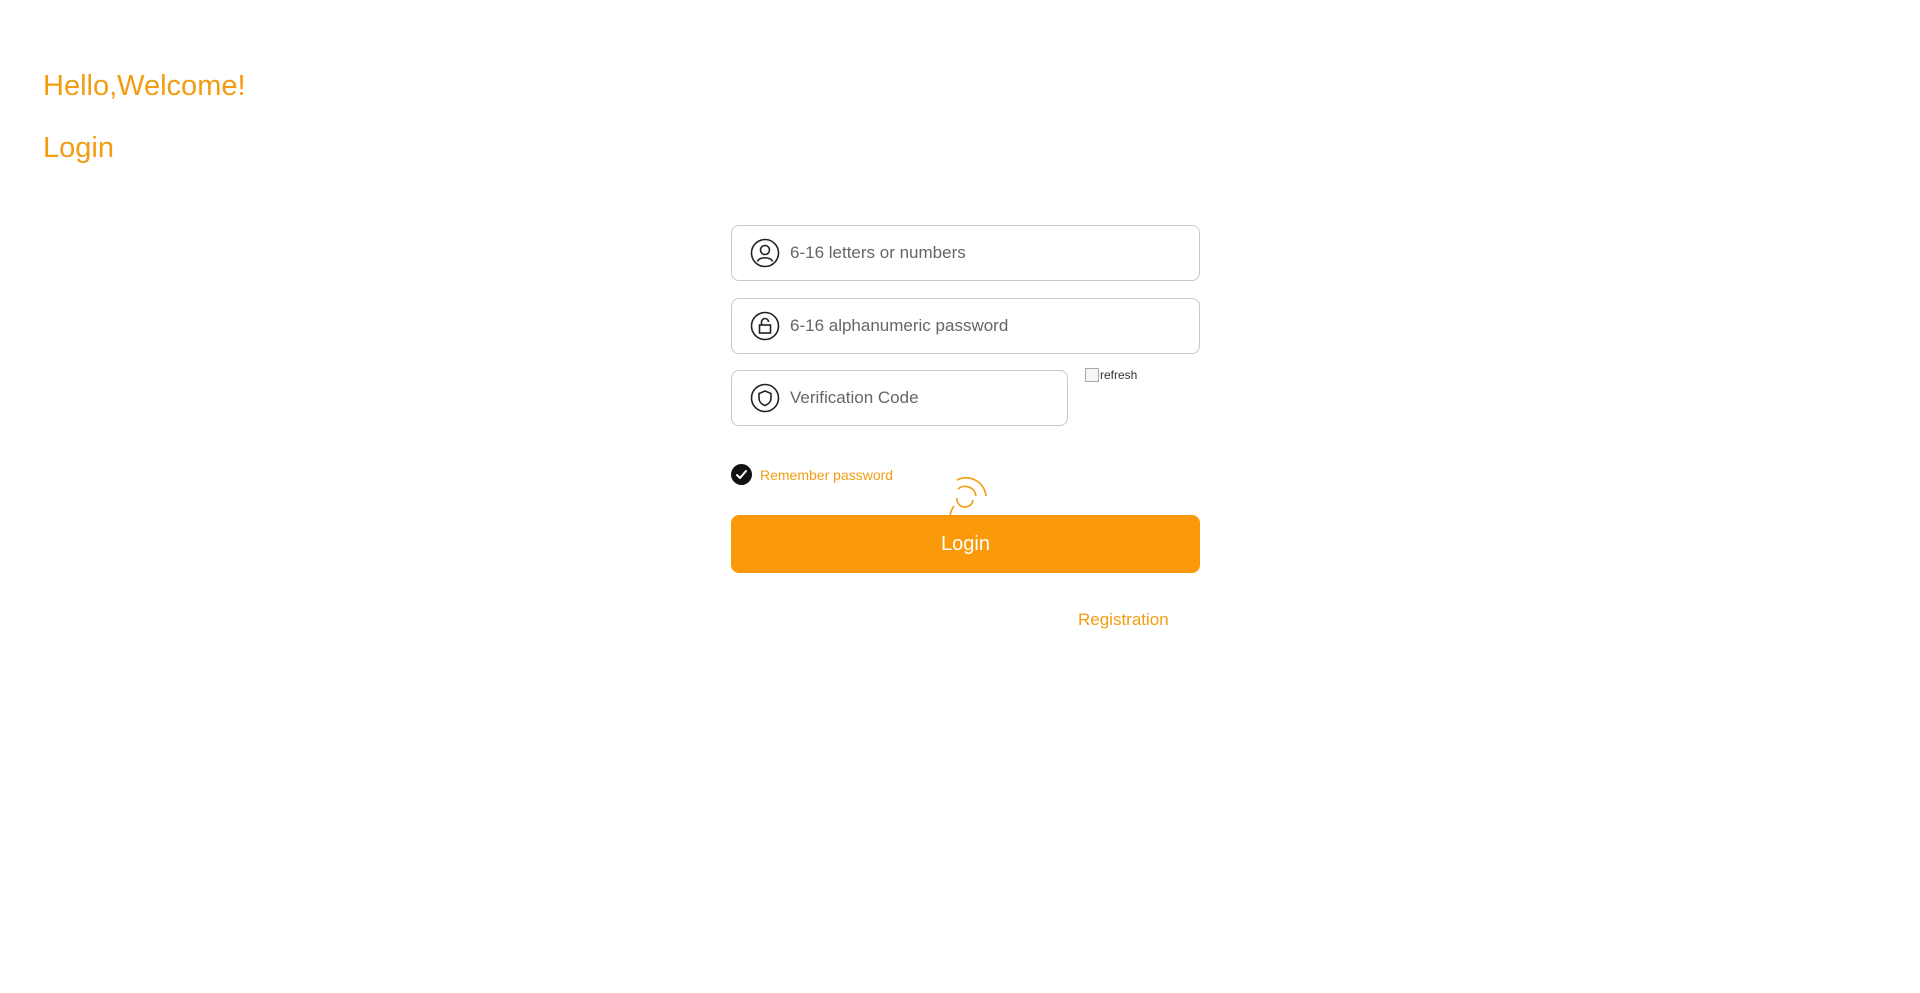 This screenshot has width=1920, height=993. Describe the element at coordinates (968, 497) in the screenshot. I see `loading-spinner-icon` at that location.